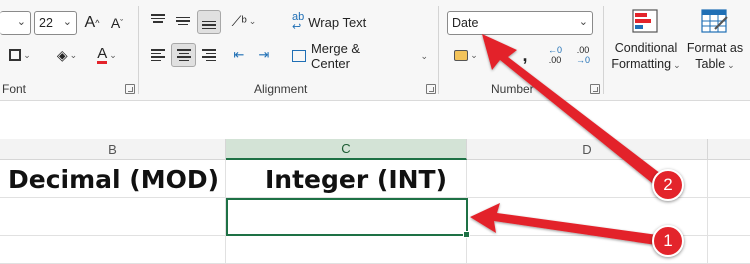 Image resolution: width=750 pixels, height=264 pixels. I want to click on fill-handle, so click(466, 234).